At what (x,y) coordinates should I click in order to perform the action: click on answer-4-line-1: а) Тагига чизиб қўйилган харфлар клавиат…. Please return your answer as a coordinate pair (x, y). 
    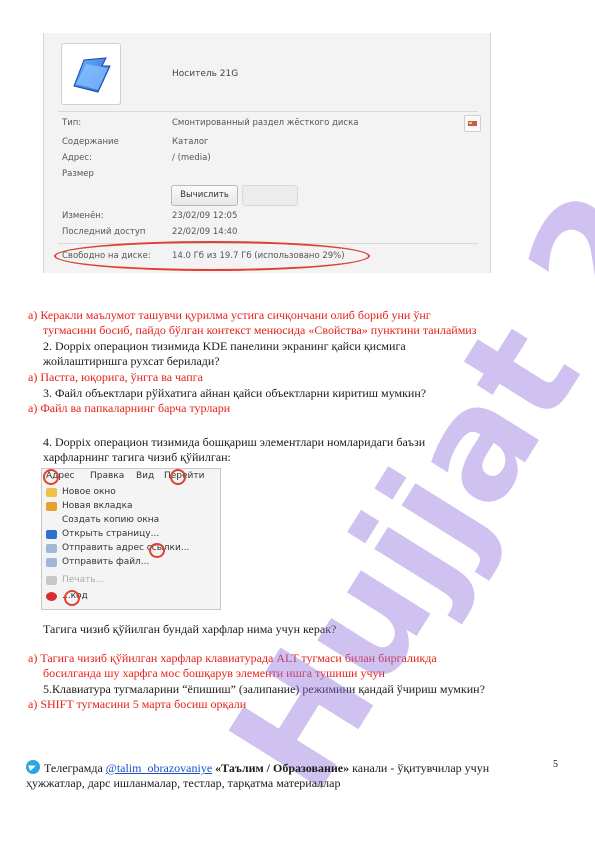
    Looking at the image, I should click on (232, 658).